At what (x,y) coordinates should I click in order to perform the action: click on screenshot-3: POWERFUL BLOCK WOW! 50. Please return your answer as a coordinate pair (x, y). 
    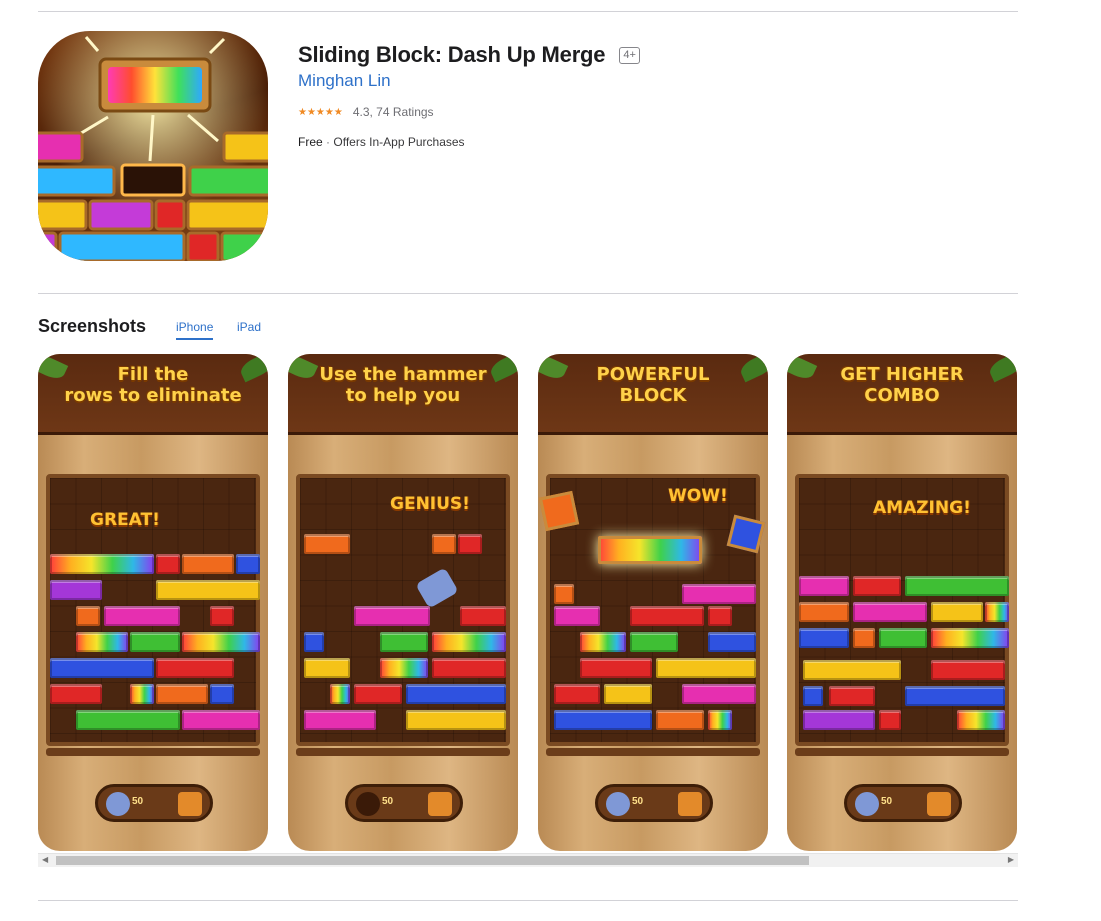
    Looking at the image, I should click on (653, 602).